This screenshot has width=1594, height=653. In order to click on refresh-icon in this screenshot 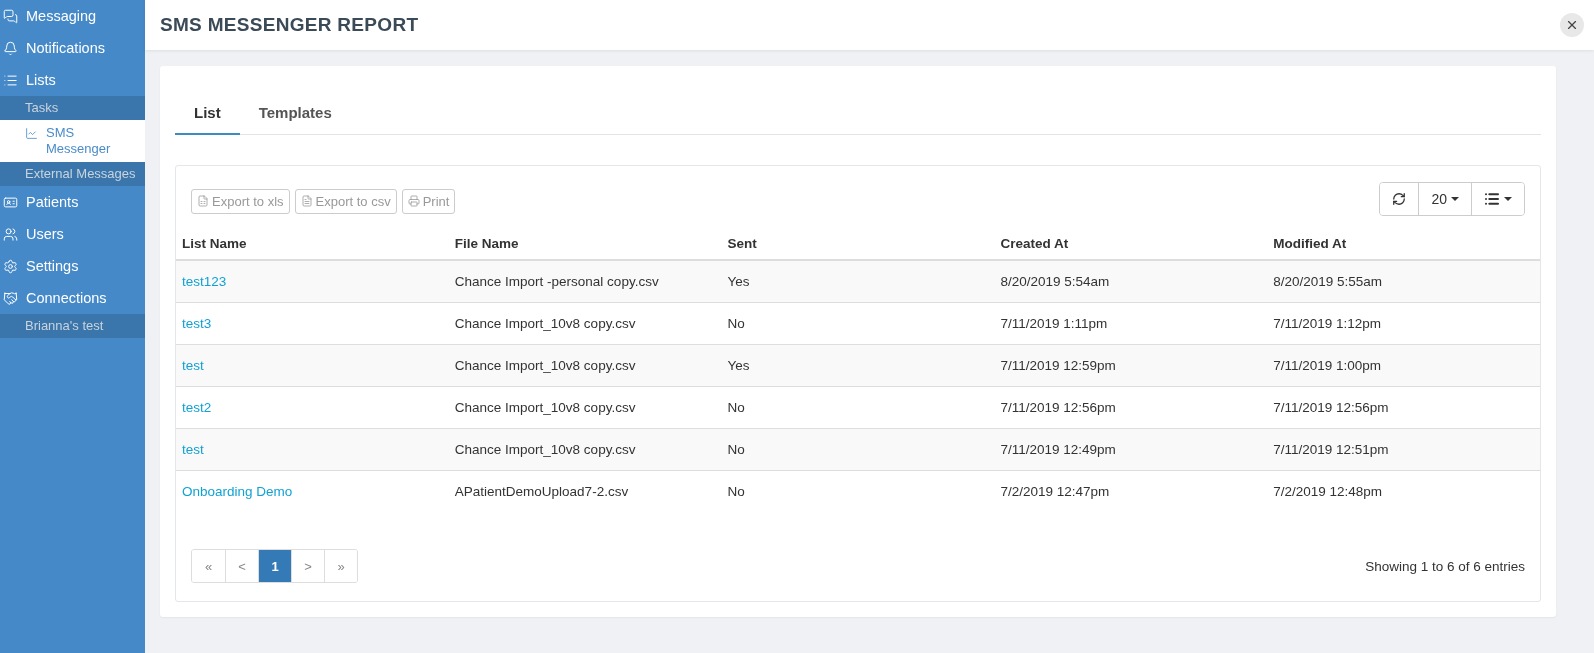, I will do `click(1399, 199)`.